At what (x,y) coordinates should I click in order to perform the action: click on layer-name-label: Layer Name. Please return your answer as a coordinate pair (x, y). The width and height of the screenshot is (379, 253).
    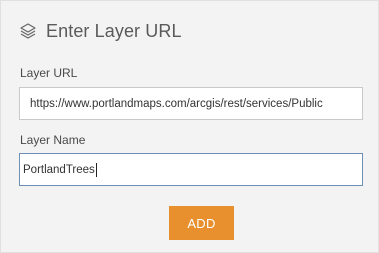
    Looking at the image, I should click on (53, 140).